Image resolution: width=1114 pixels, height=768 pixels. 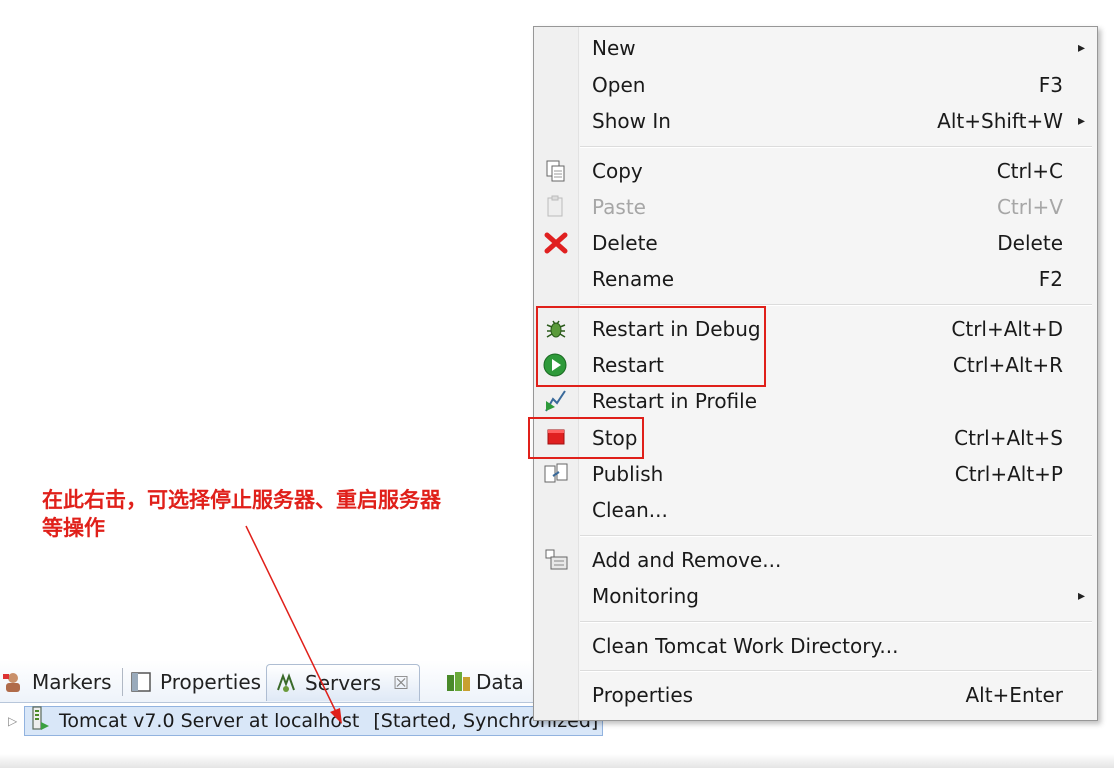 What do you see at coordinates (141, 682) in the screenshot?
I see `properties-icon` at bounding box center [141, 682].